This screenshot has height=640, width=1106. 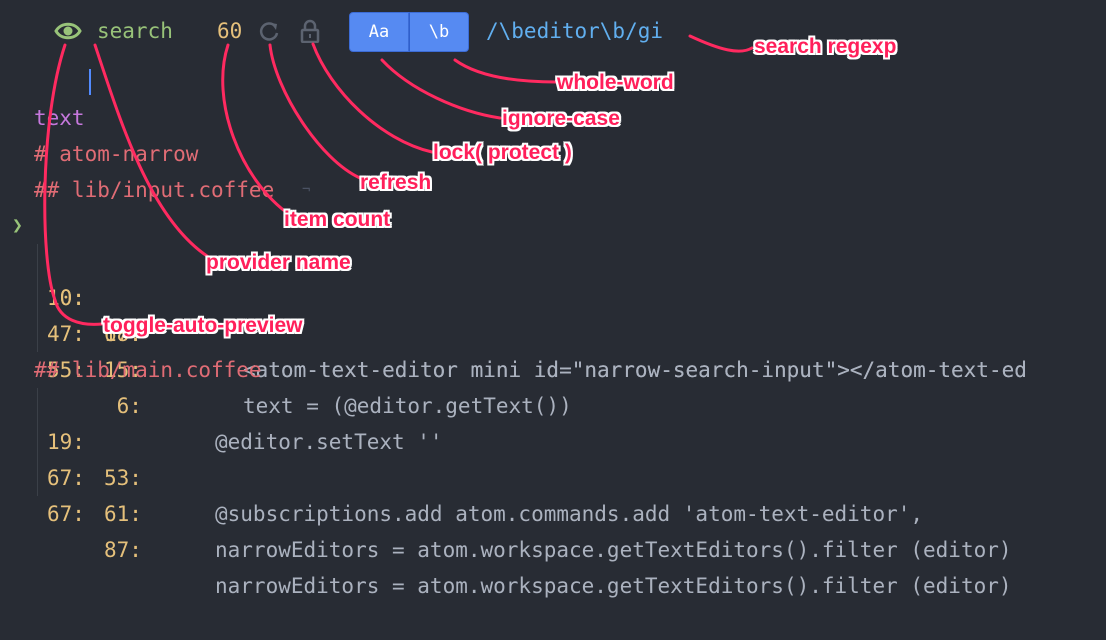 What do you see at coordinates (135, 31) in the screenshot?
I see `provider-name: search` at bounding box center [135, 31].